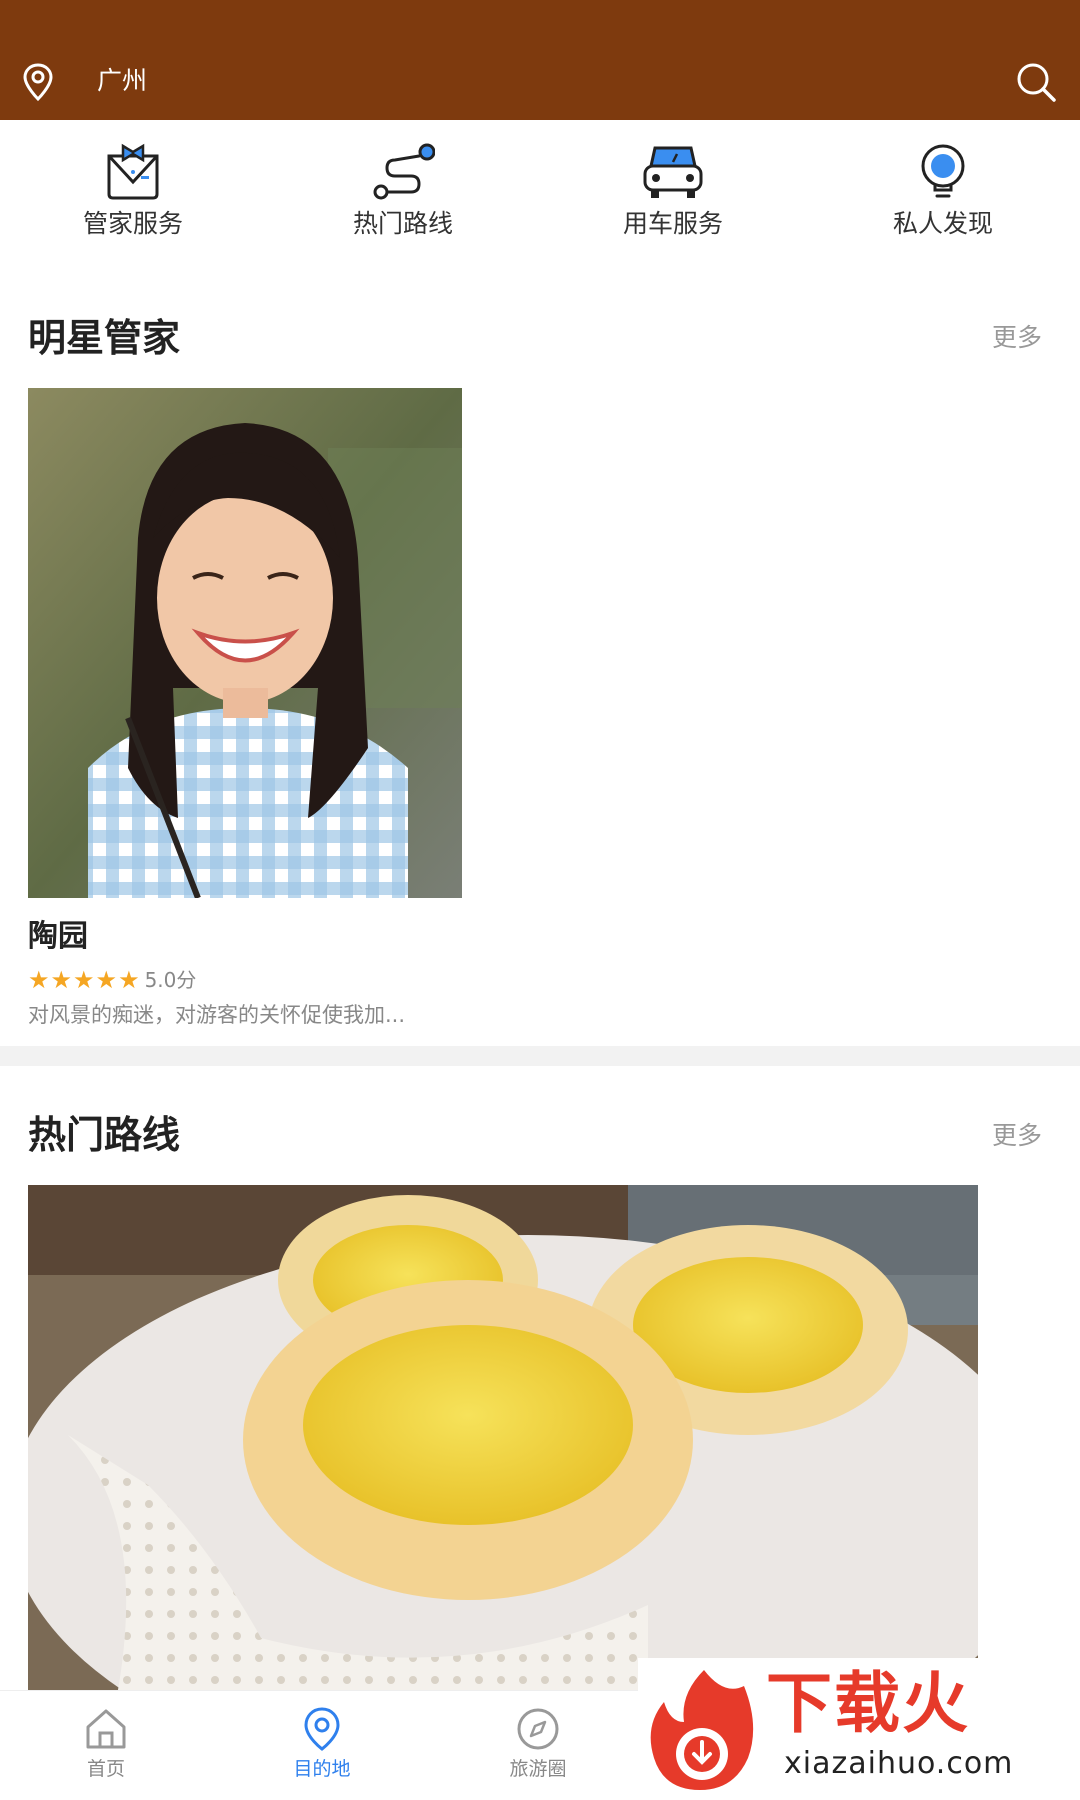  I want to click on section-title-hot-routes: 热门路线, so click(104, 1135).